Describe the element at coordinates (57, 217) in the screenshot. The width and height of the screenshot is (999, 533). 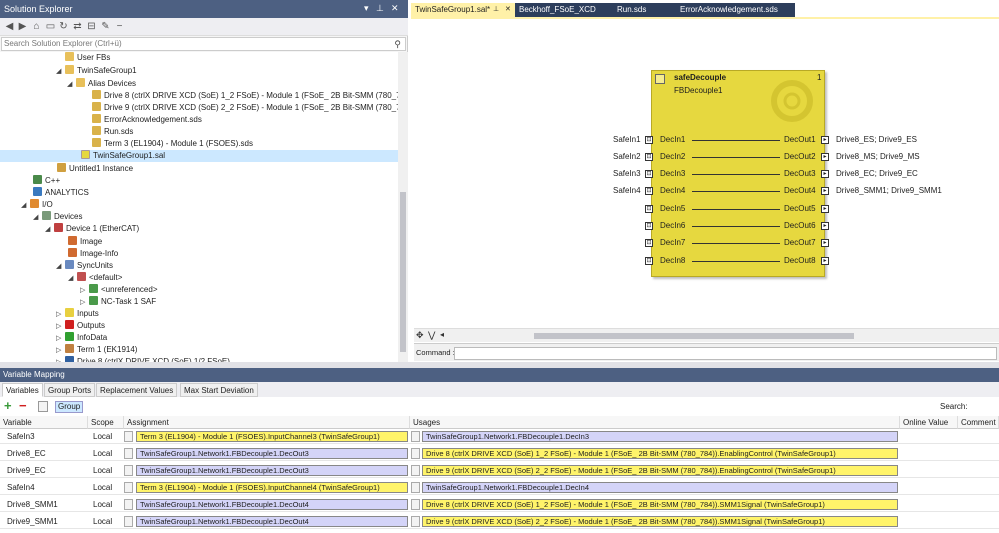
I see `tree-item-devices: ◢ Devices` at that location.